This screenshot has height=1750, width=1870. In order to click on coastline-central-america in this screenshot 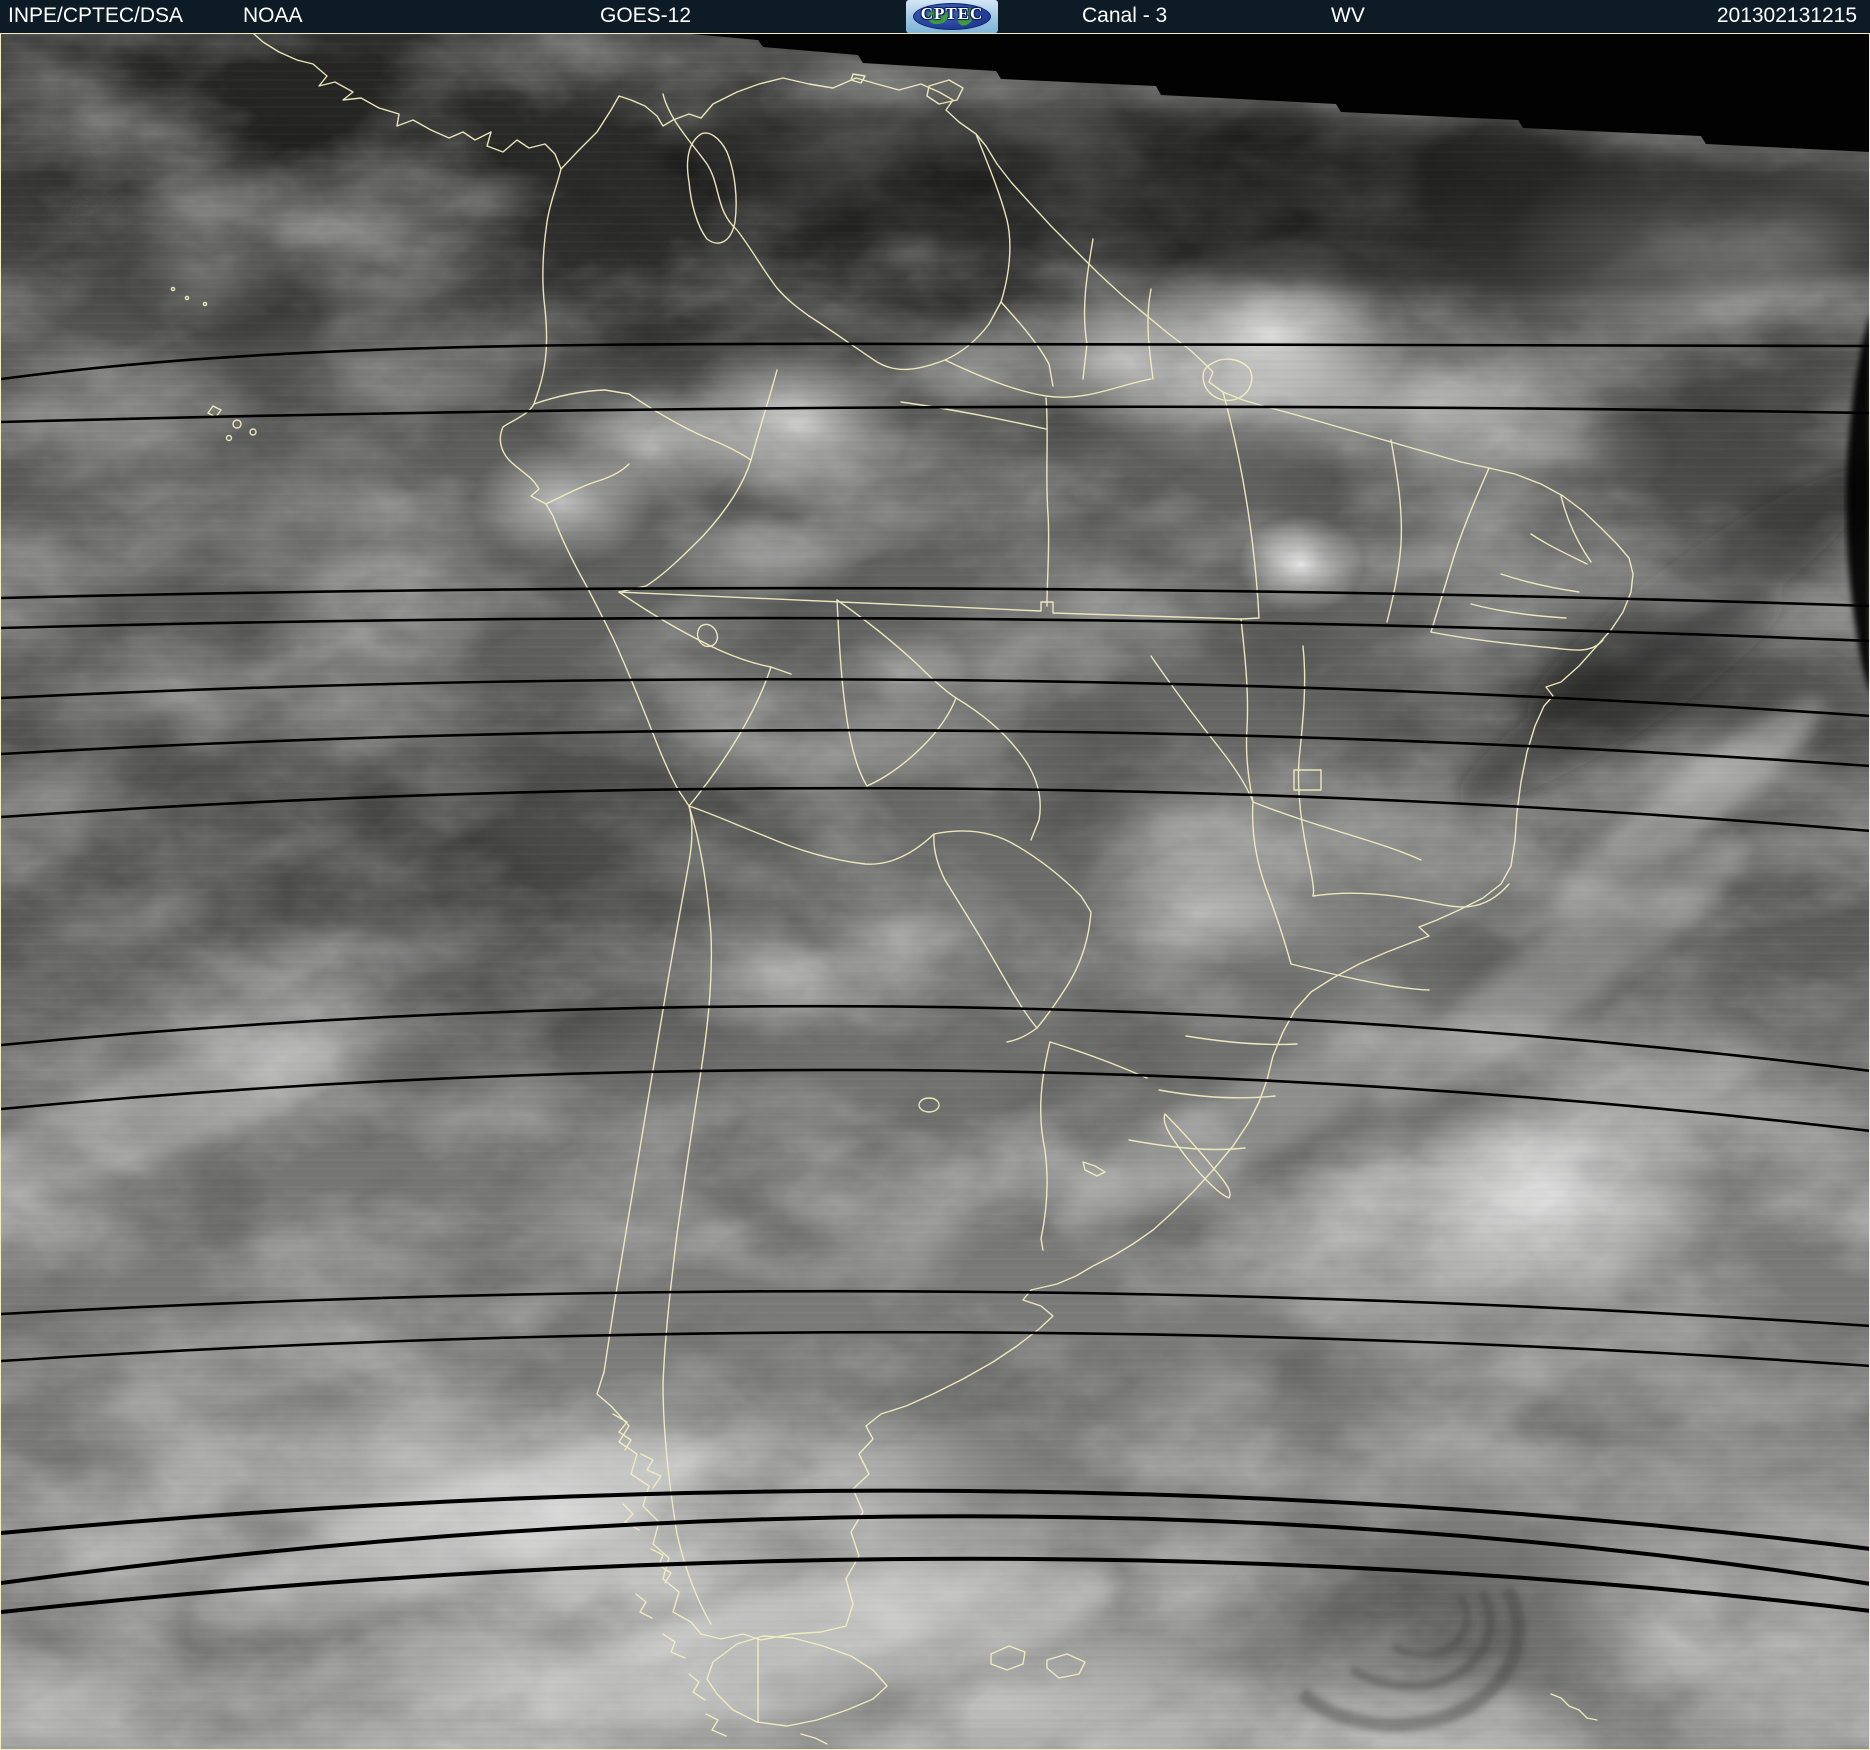, I will do `click(407, 102)`.